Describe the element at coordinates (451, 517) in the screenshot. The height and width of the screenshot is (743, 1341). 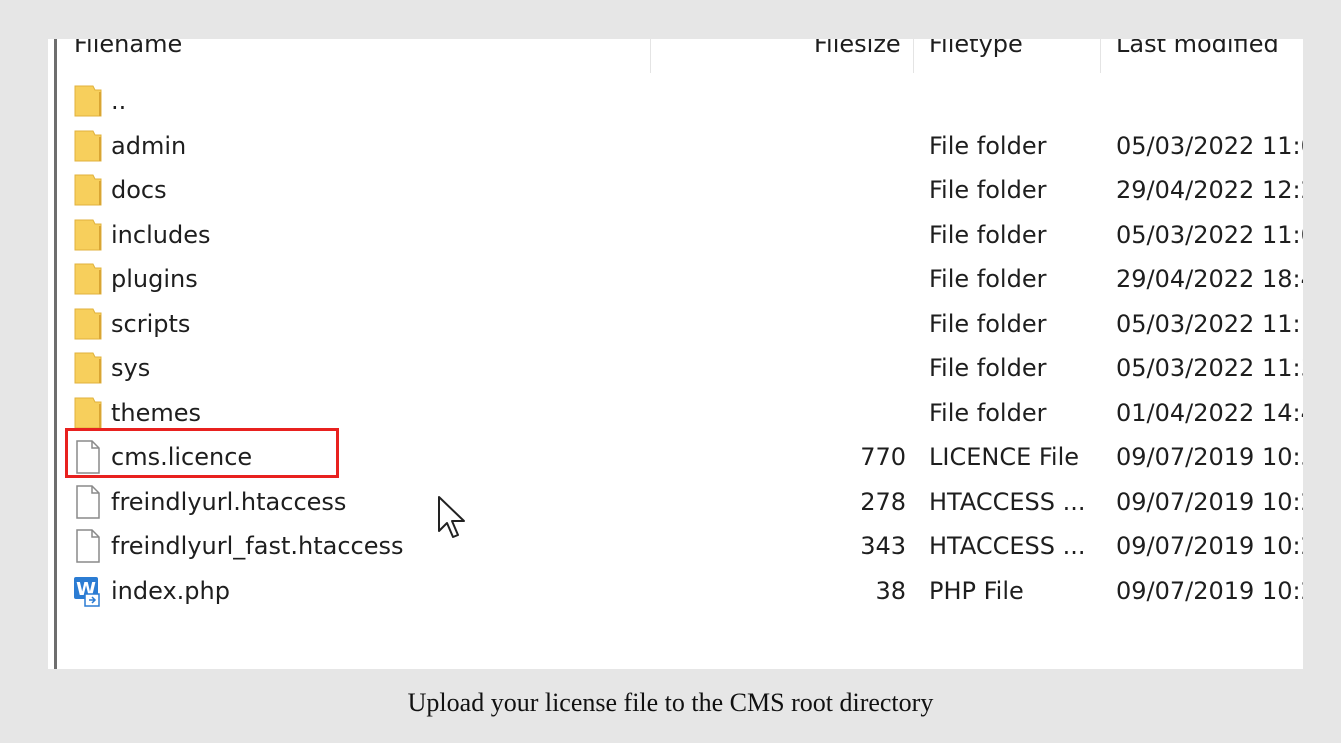
I see `mouse-cursor-icon` at that location.